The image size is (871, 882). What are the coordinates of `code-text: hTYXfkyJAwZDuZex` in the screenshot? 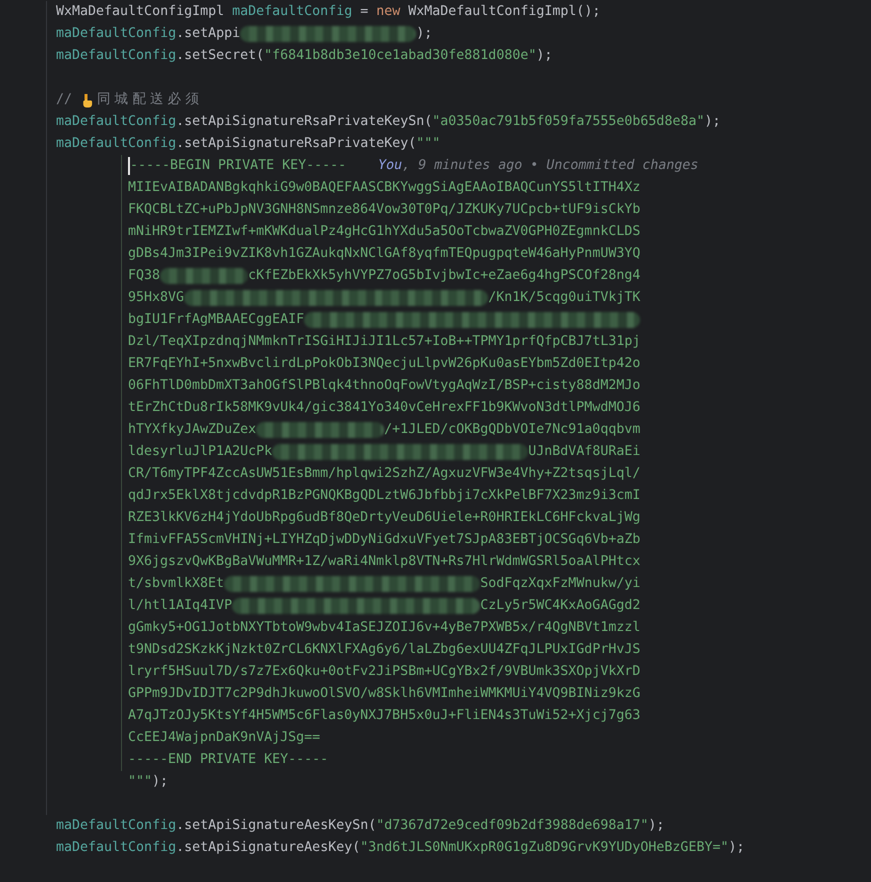 It's located at (192, 430).